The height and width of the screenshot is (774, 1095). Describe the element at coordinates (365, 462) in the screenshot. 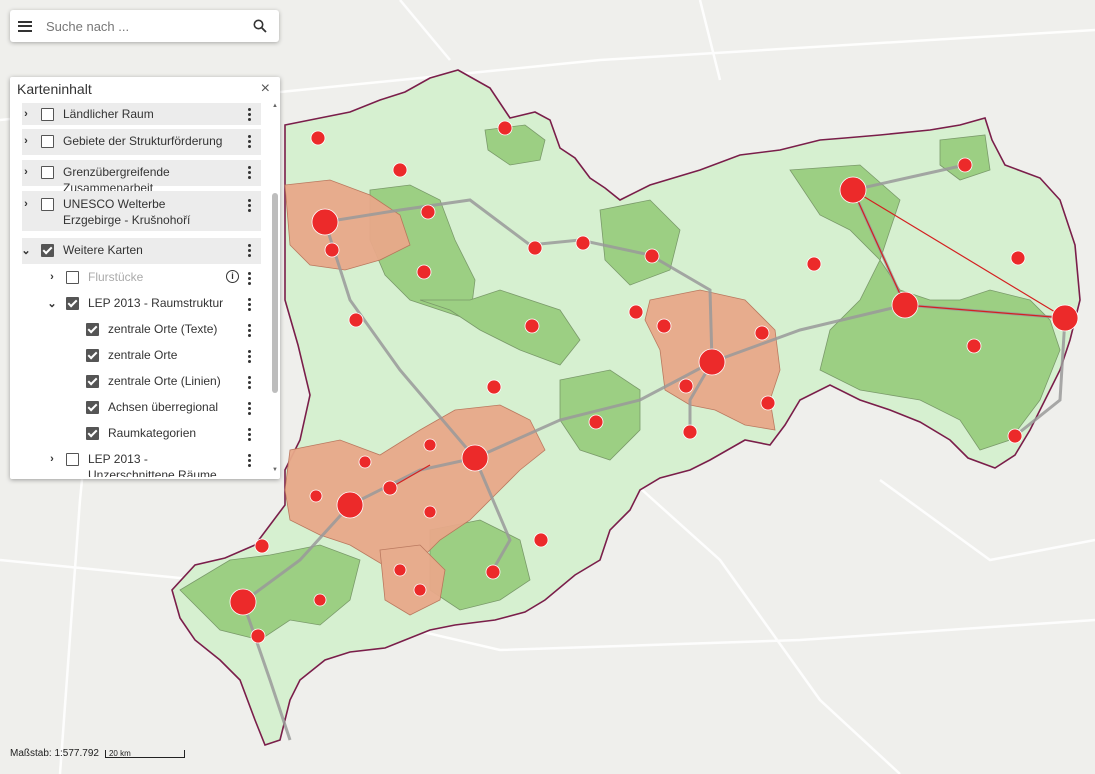

I see `center-hohenstein` at that location.